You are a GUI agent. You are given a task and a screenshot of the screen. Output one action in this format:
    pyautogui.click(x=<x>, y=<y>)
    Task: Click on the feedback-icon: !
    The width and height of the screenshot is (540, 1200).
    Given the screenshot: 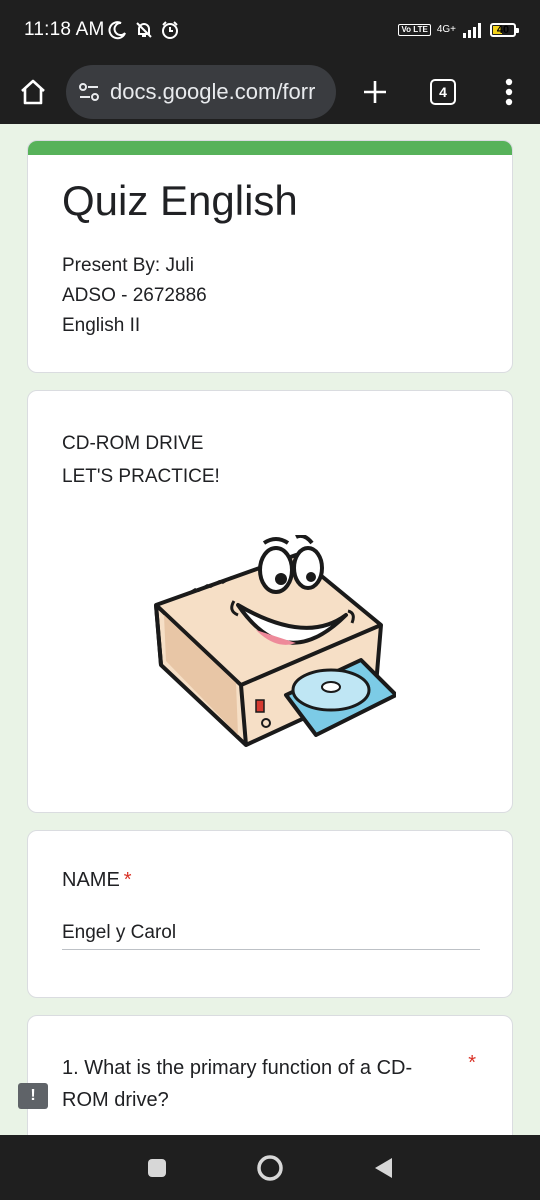 What is the action you would take?
    pyautogui.click(x=33, y=1095)
    